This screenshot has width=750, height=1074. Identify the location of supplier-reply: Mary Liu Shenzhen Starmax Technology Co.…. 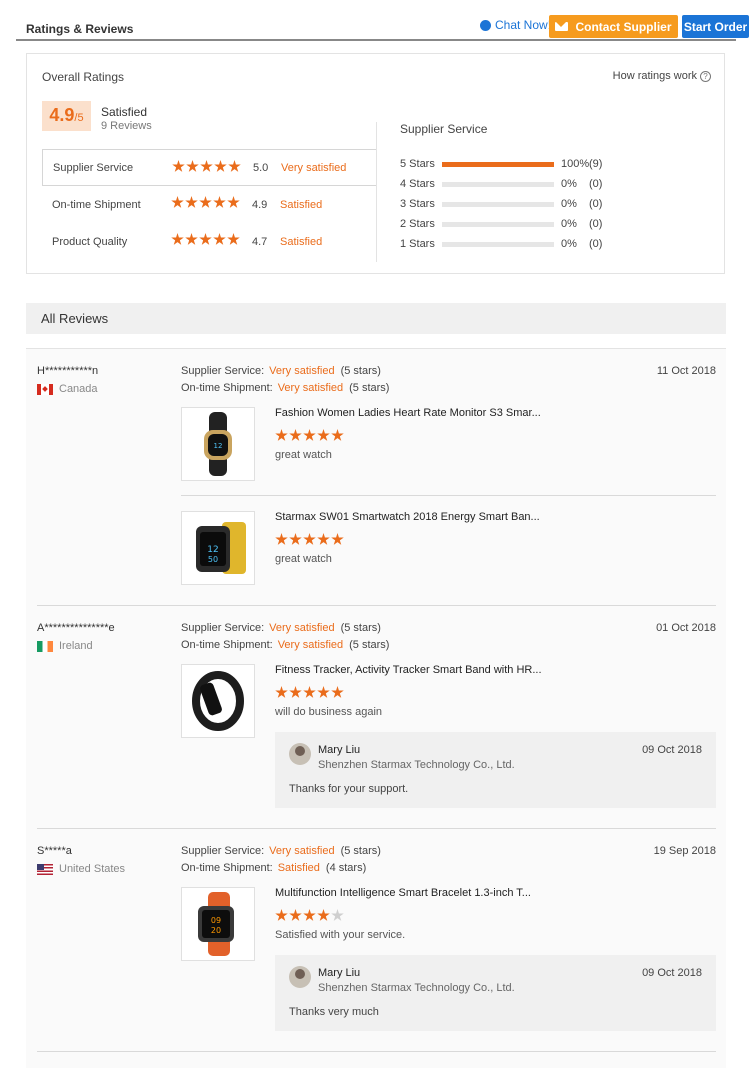
(495, 993).